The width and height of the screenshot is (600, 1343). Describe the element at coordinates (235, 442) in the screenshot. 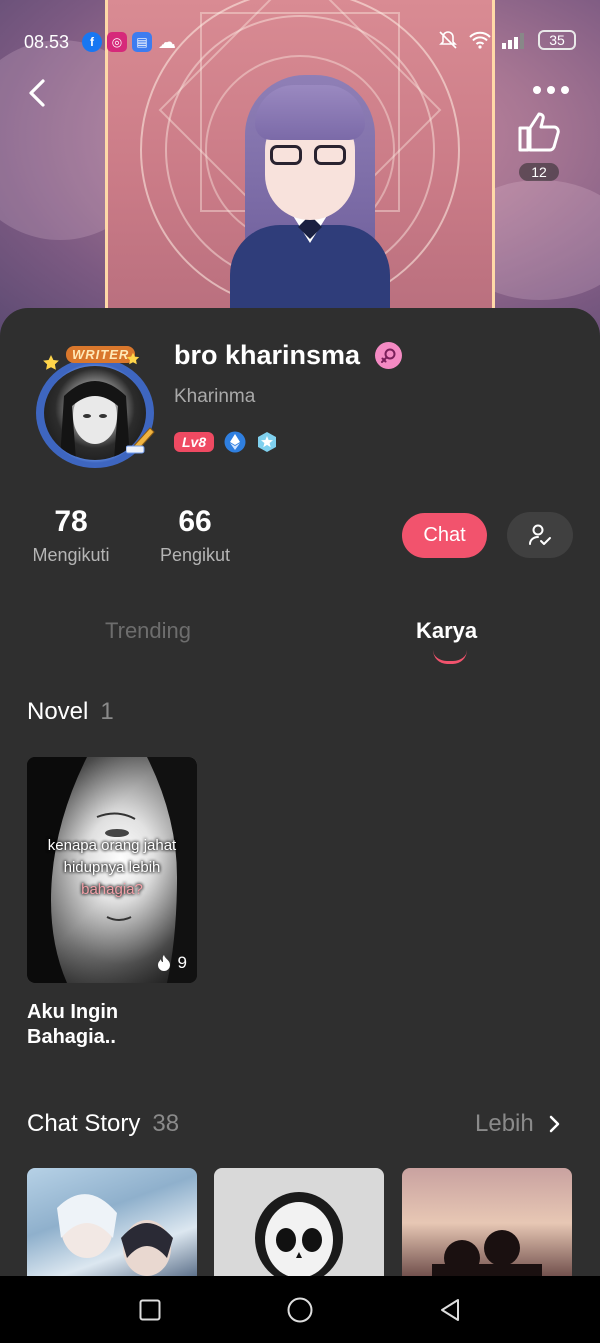

I see `ethereum-badge-icon` at that location.